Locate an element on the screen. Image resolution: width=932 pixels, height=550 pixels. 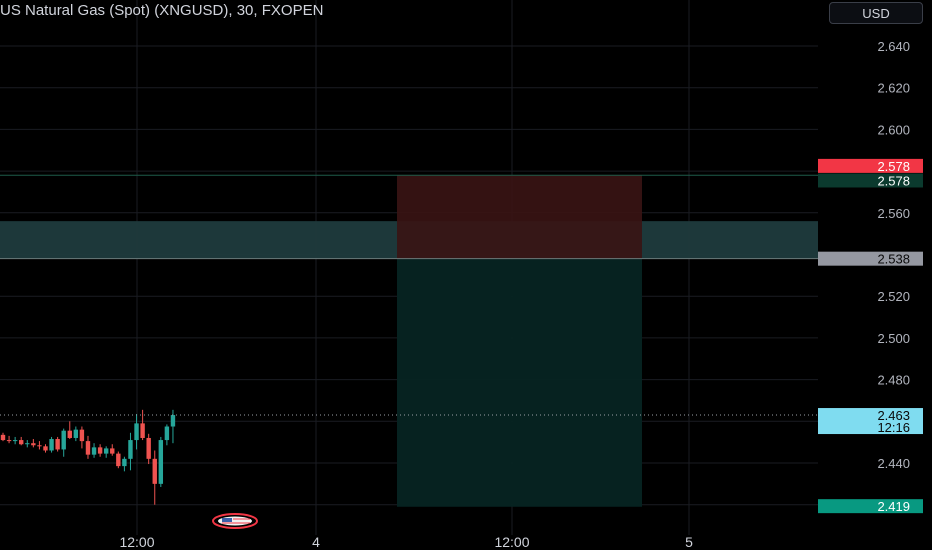
target-price-tag-label: 2.419 is located at coordinates (893, 506).